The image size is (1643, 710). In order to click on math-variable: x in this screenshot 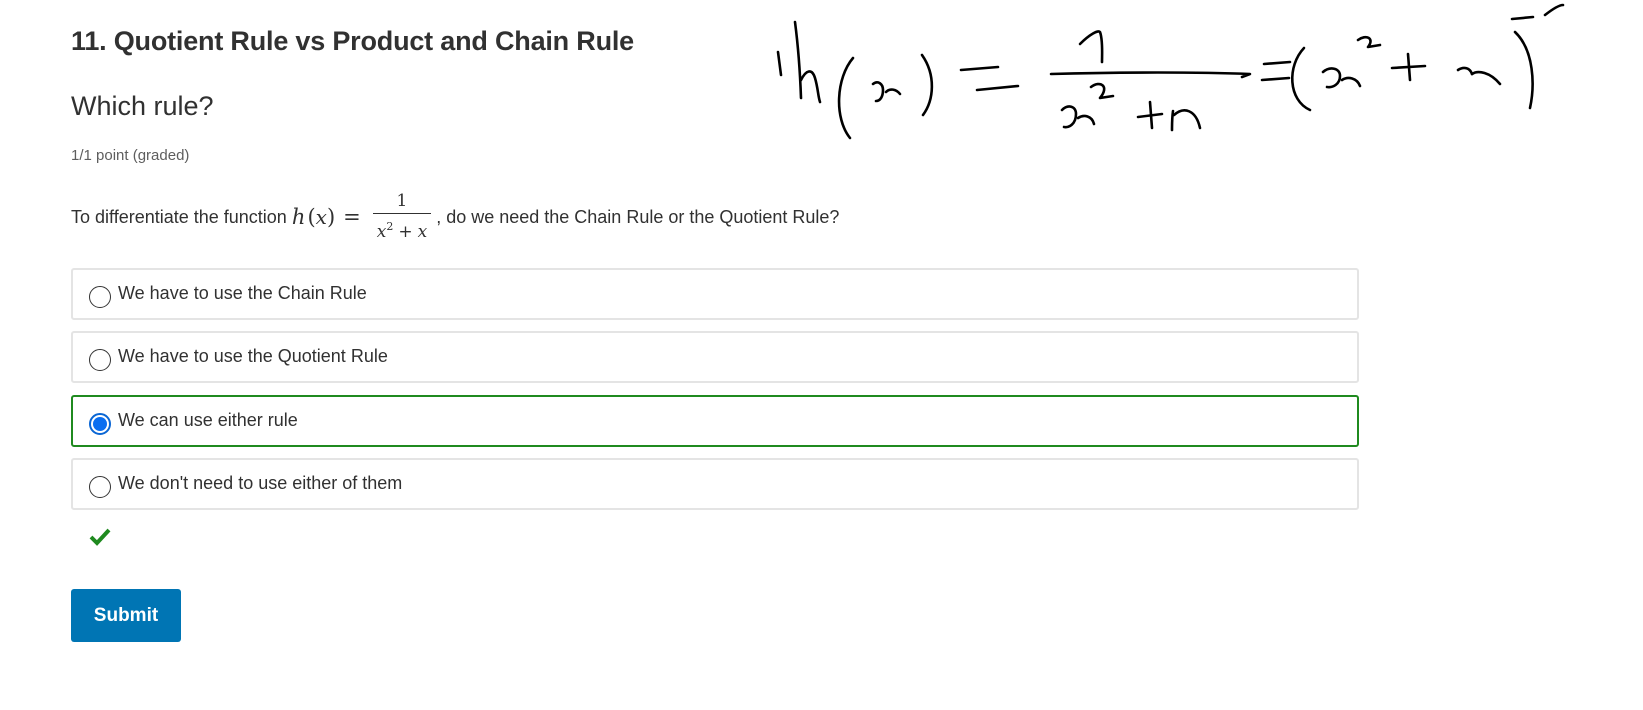, I will do `click(321, 217)`.